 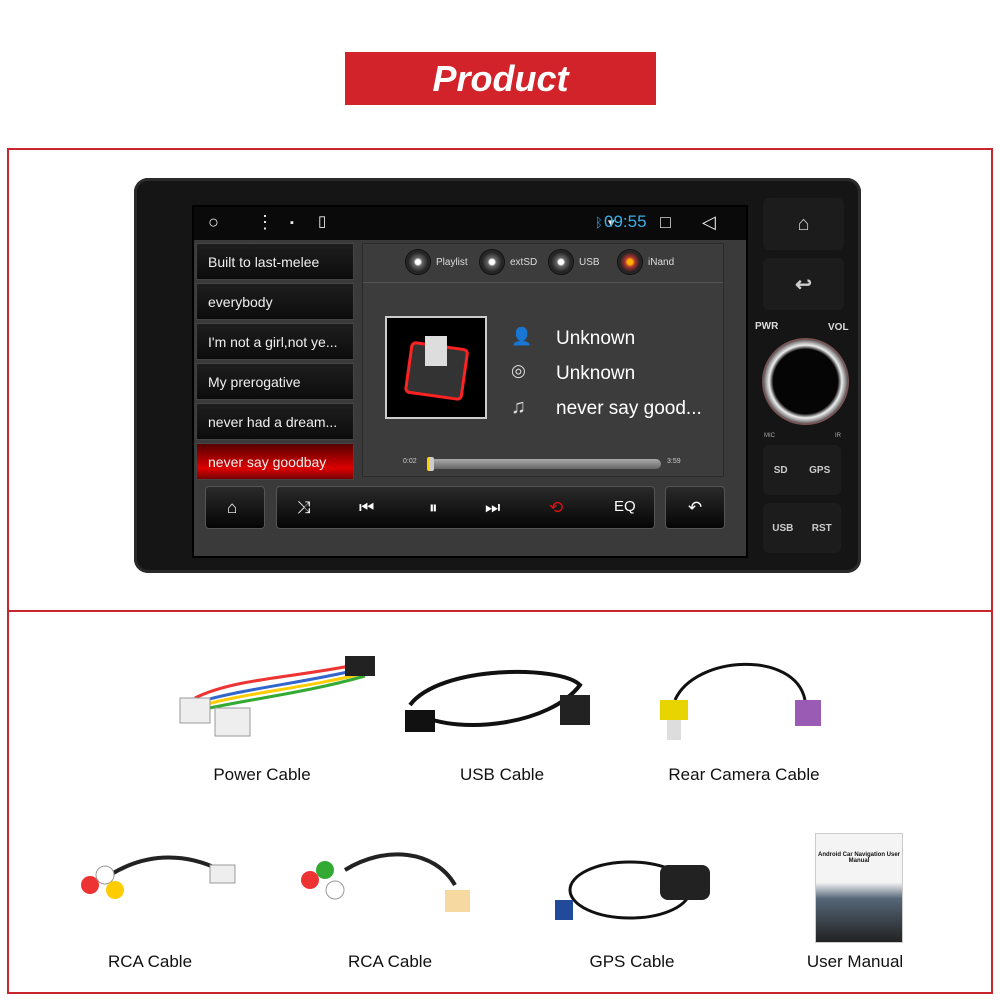 I want to click on source-usb: USB, so click(x=574, y=262).